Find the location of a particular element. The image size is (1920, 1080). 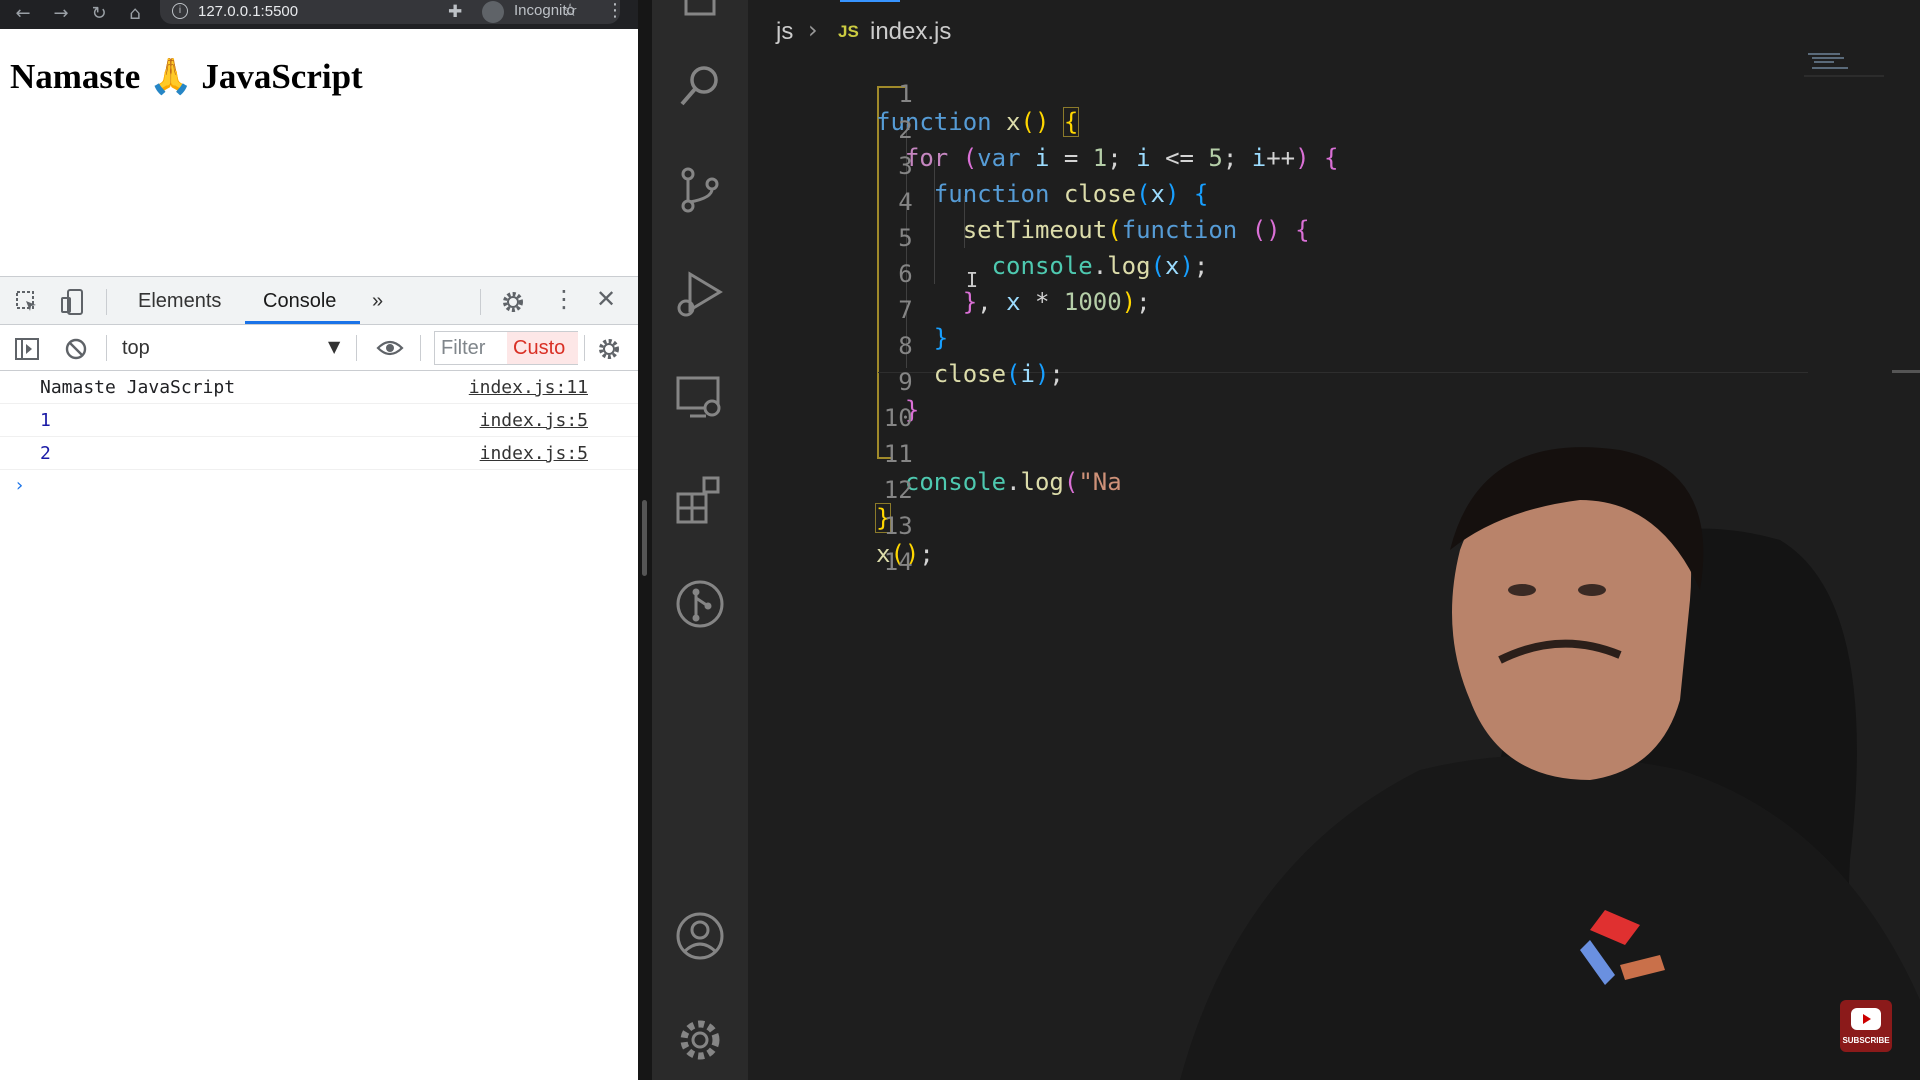

line-number: 6 is located at coordinates (905, 274).